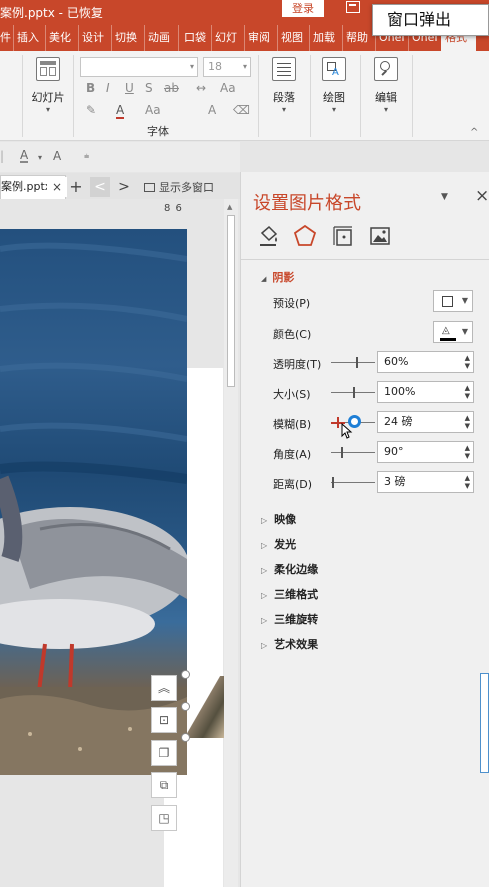 The image size is (489, 887). I want to click on close-pane-icon: ×, so click(482, 196).